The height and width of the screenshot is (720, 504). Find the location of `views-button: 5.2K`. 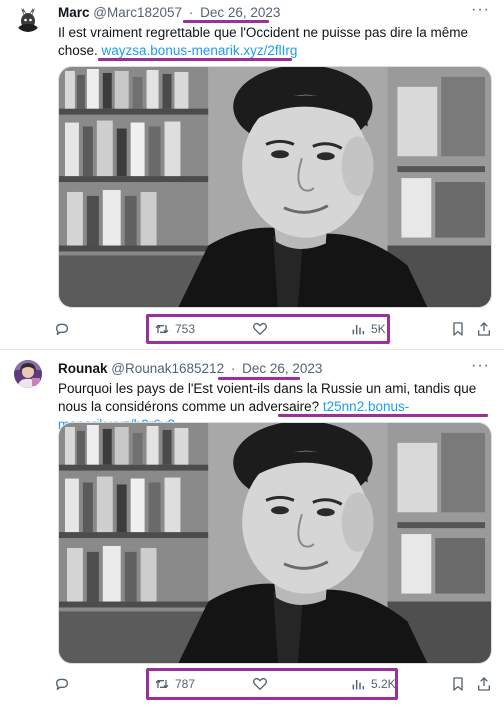

views-button: 5.2K is located at coordinates (373, 684).